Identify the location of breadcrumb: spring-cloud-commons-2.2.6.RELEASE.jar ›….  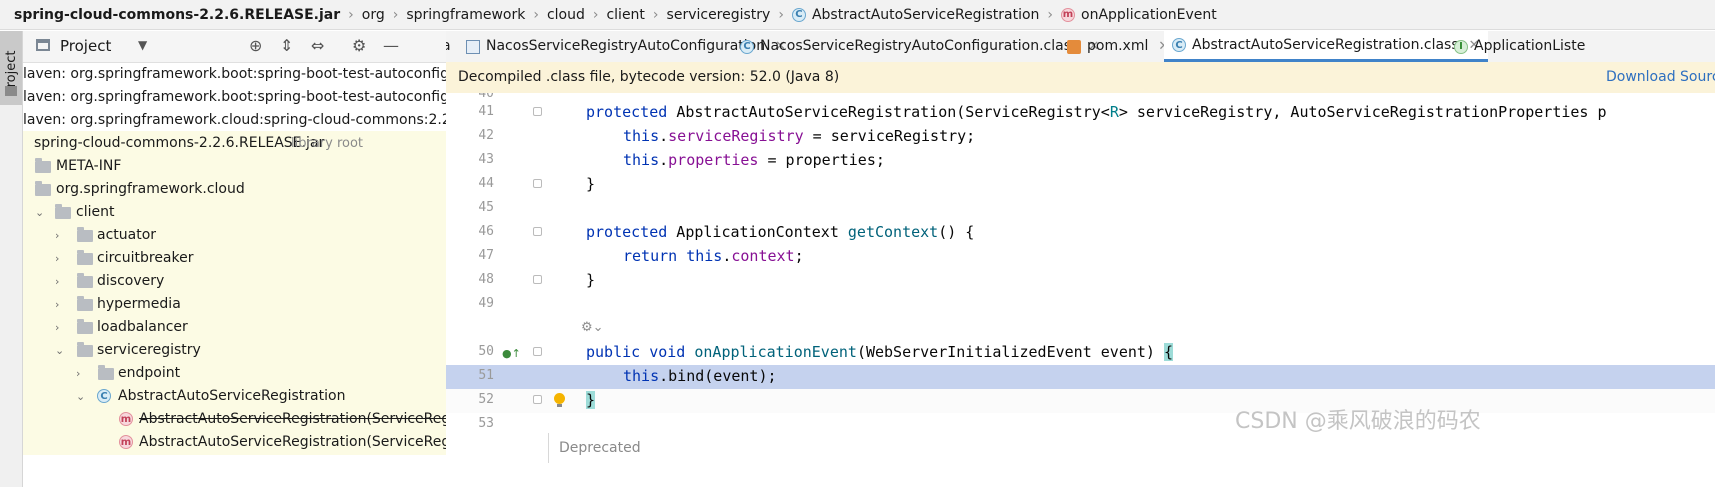
(857, 15).